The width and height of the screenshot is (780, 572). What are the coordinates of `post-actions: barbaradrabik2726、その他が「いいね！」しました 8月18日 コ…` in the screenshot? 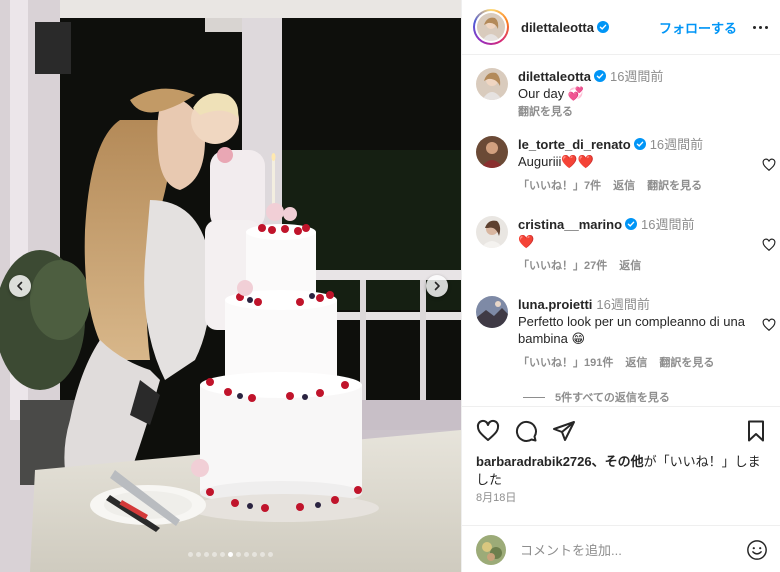 It's located at (621, 489).